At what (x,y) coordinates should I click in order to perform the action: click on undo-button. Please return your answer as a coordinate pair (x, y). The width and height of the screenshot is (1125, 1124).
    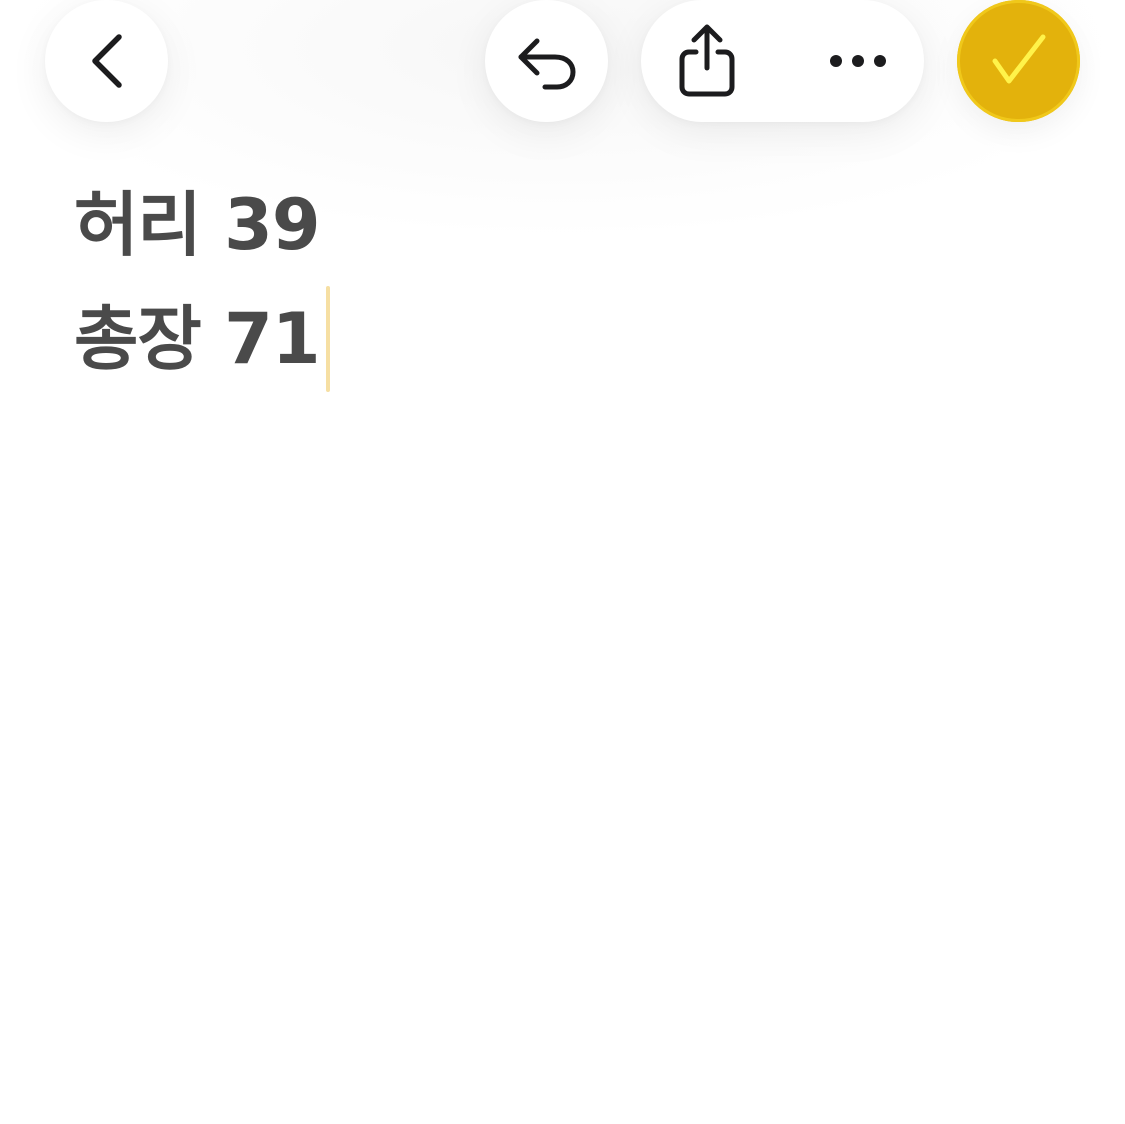
    Looking at the image, I should click on (546, 61).